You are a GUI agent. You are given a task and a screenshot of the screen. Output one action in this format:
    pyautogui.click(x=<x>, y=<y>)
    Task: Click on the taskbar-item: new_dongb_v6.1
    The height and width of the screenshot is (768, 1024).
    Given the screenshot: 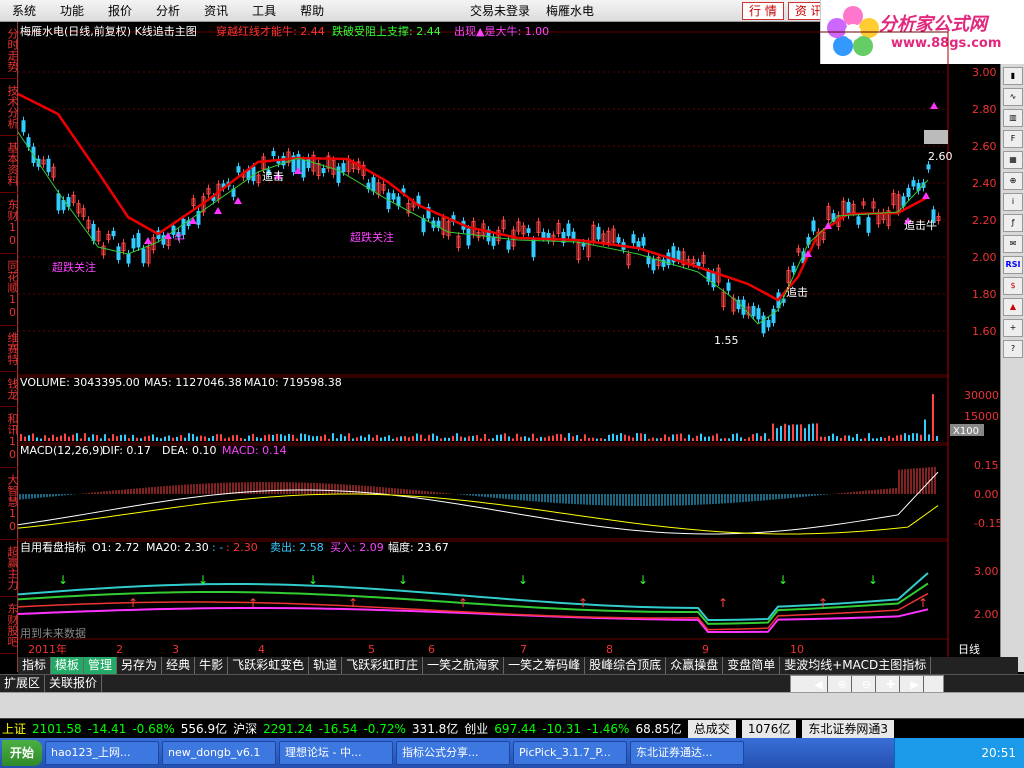 What is the action you would take?
    pyautogui.click(x=219, y=753)
    